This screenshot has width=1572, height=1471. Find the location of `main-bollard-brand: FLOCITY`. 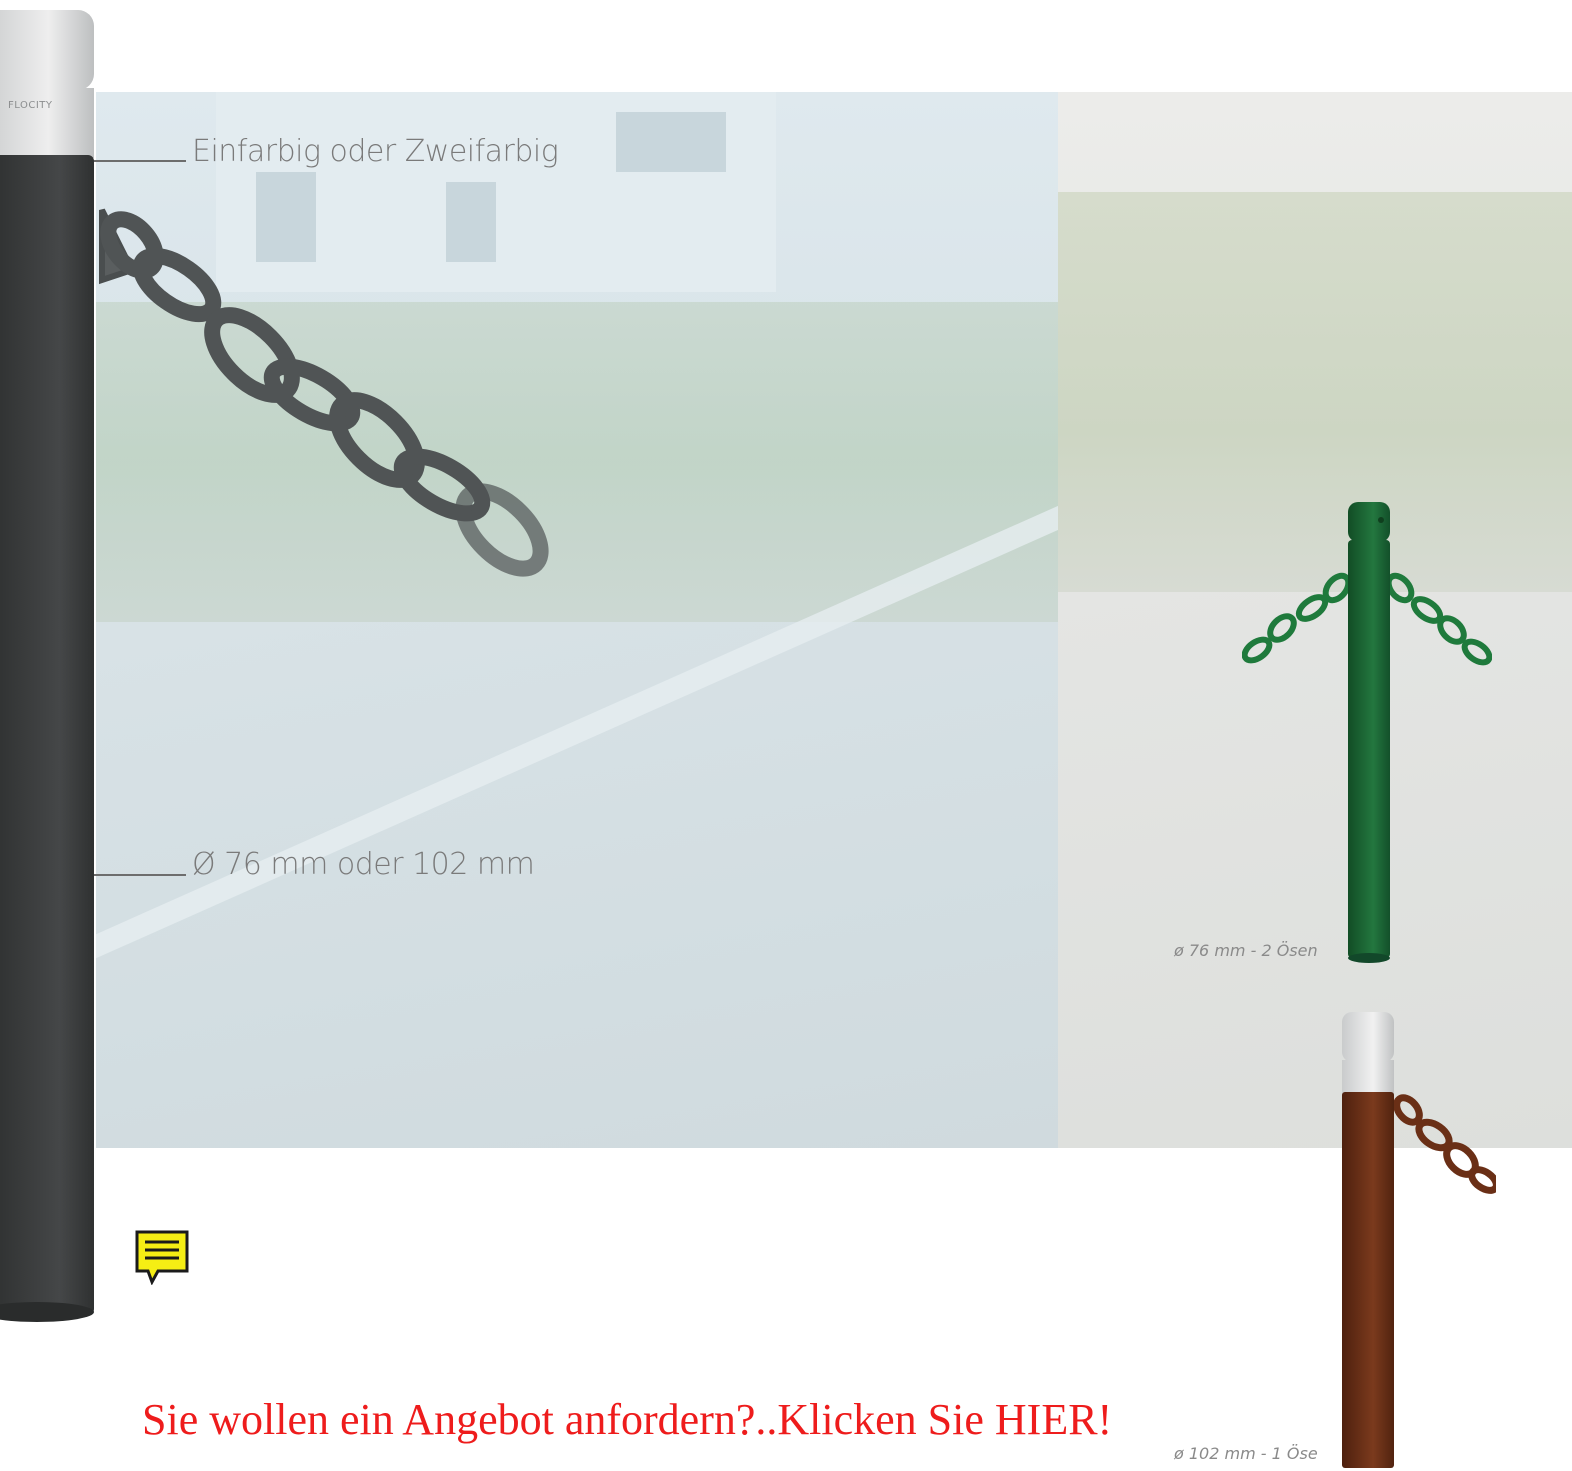

main-bollard-brand: FLOCITY is located at coordinates (30, 105).